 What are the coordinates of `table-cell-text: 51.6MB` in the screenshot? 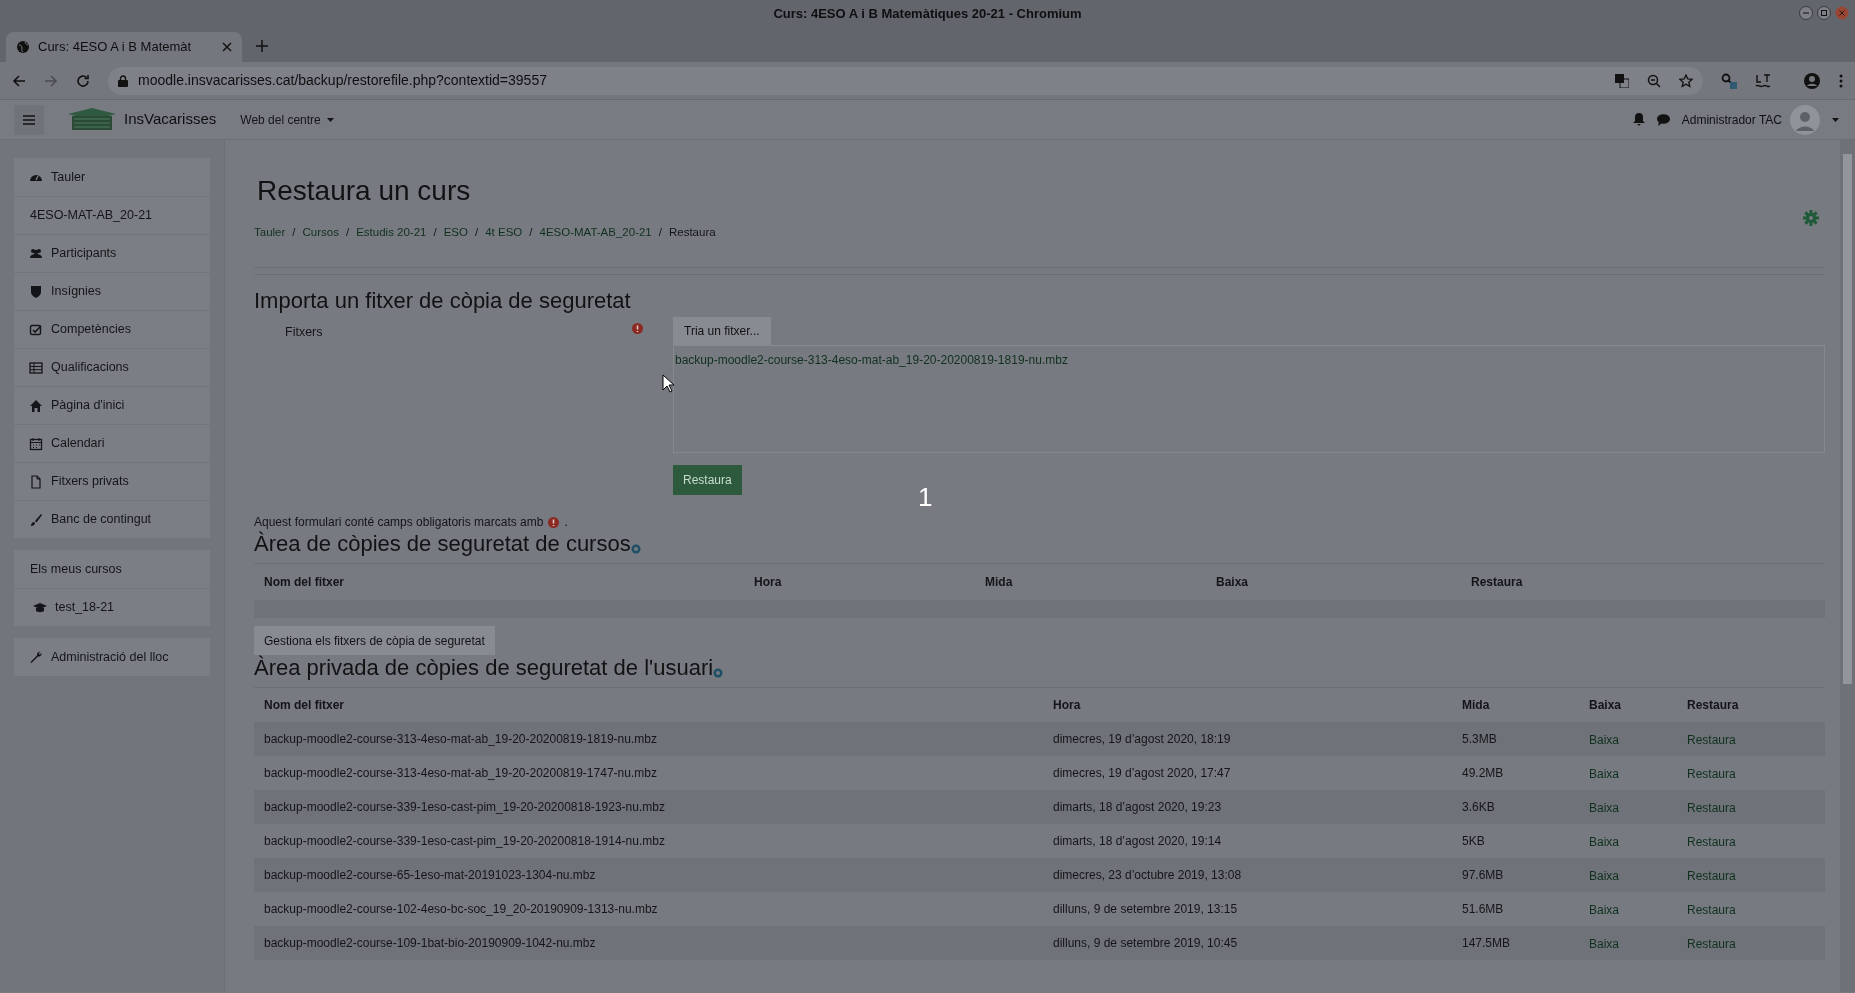 It's located at (1483, 910).